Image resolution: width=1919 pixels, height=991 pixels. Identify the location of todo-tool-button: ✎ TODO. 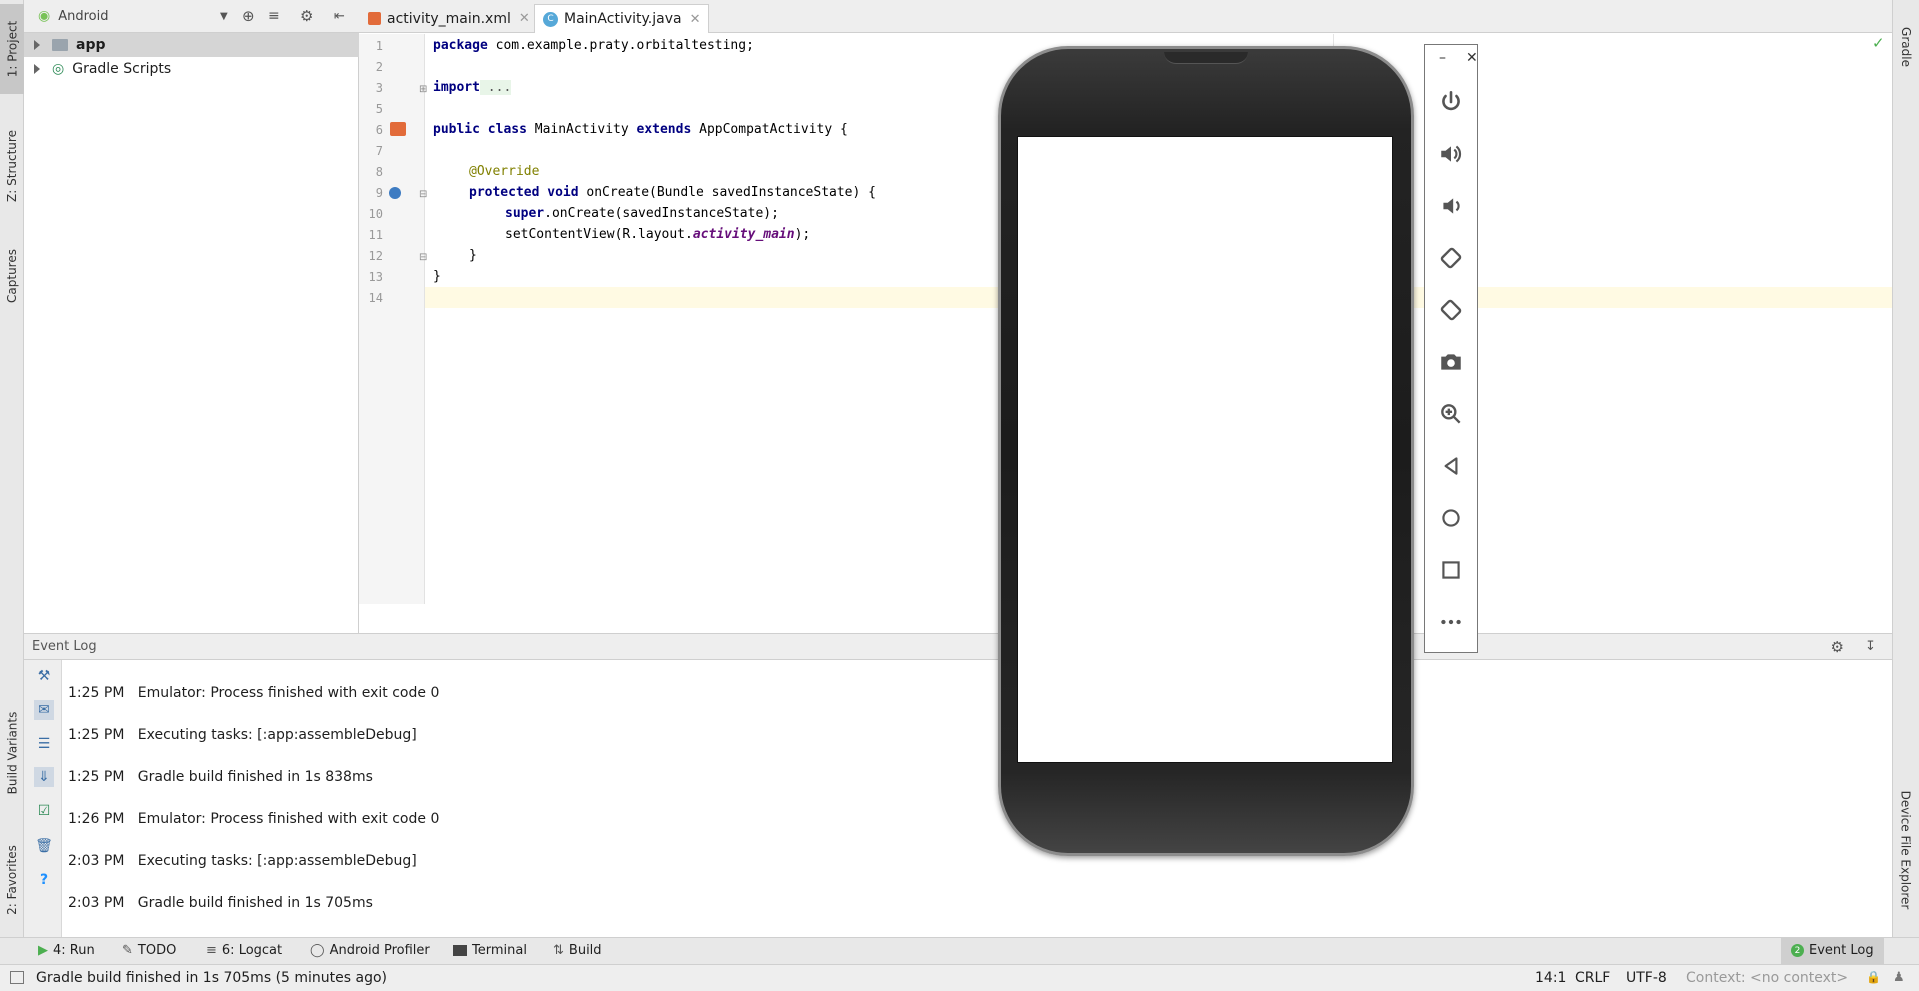
(149, 950).